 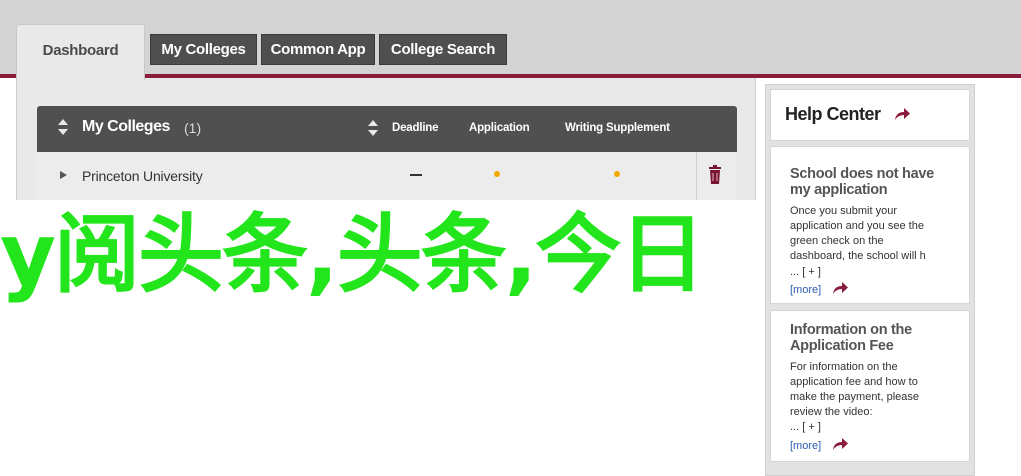 I want to click on column-header-deadline: Deadline, so click(x=415, y=128).